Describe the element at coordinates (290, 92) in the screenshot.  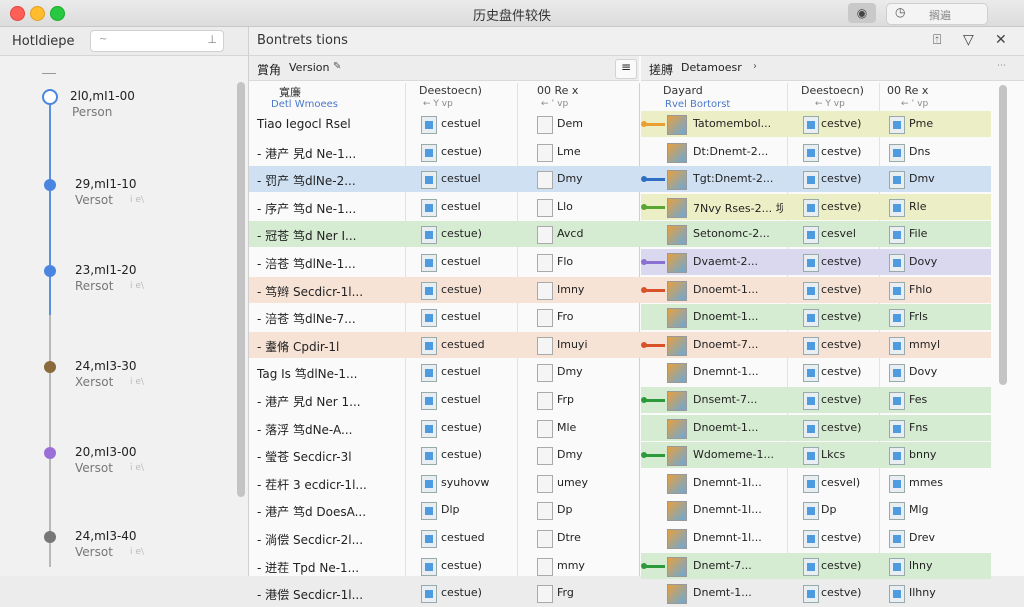
I see `left-col-name-header: 寬廉` at that location.